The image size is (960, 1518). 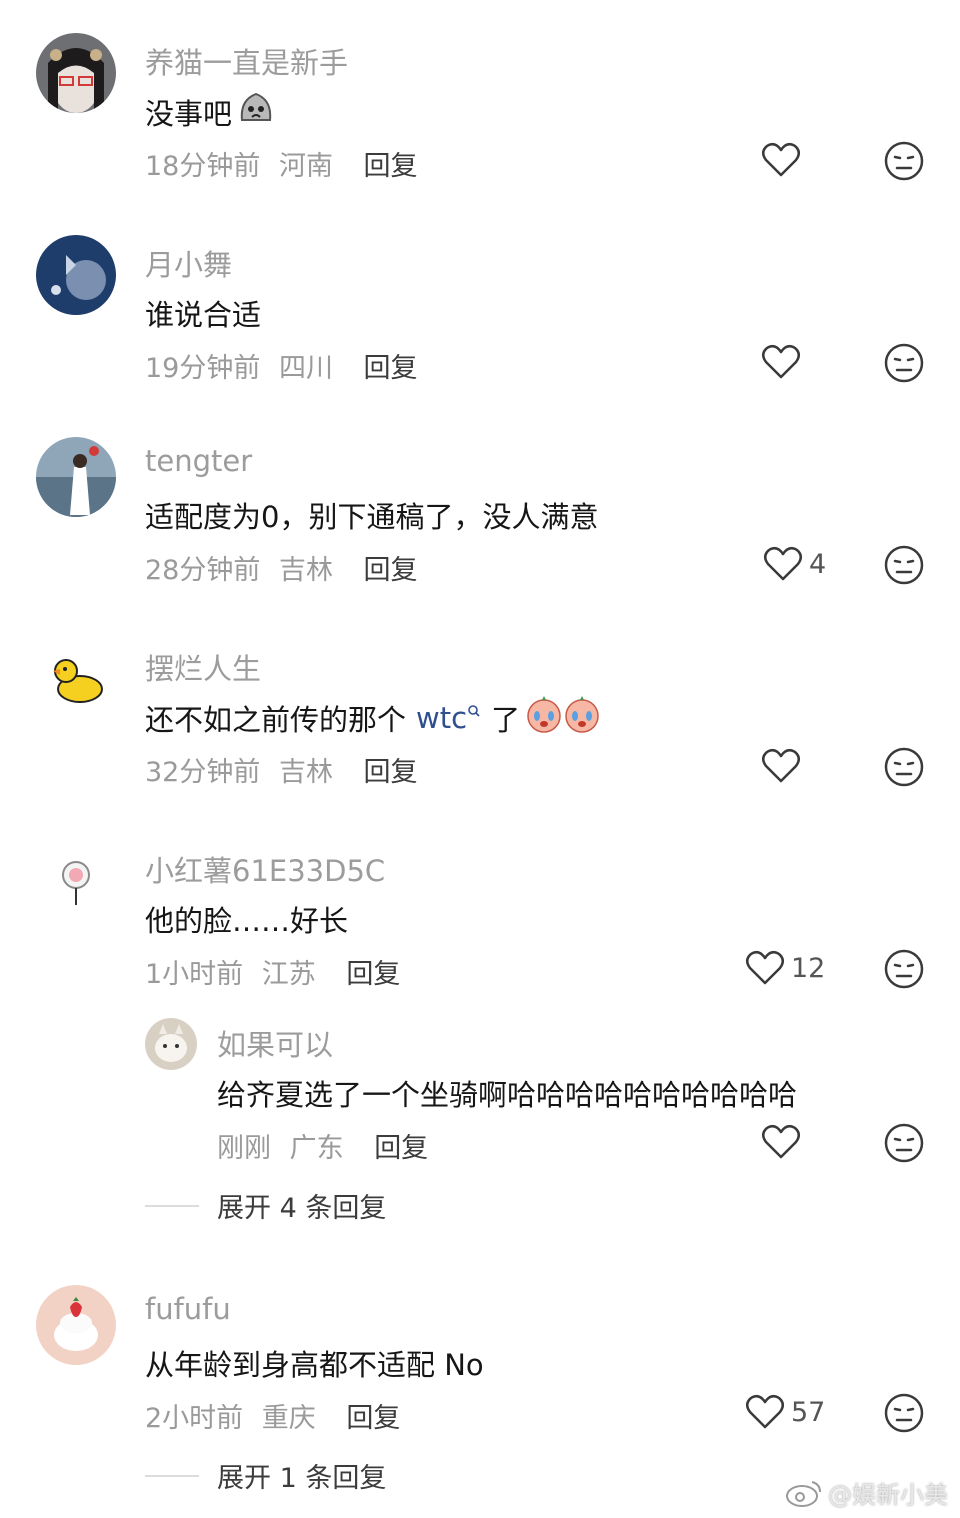 What do you see at coordinates (808, 1412) in the screenshot?
I see `like-count: 57` at bounding box center [808, 1412].